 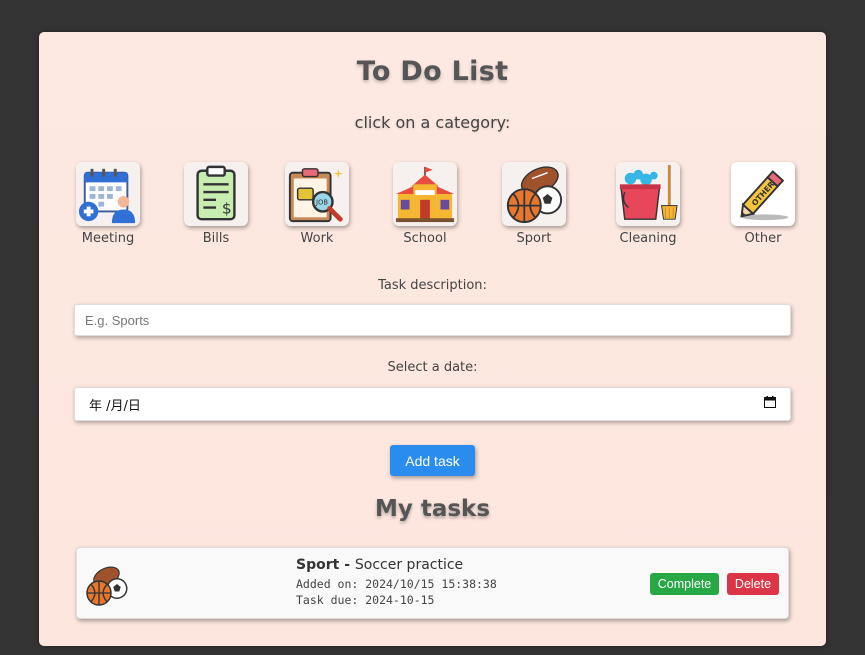 I want to click on task-due: Task due: 2024-10-15, so click(x=365, y=600).